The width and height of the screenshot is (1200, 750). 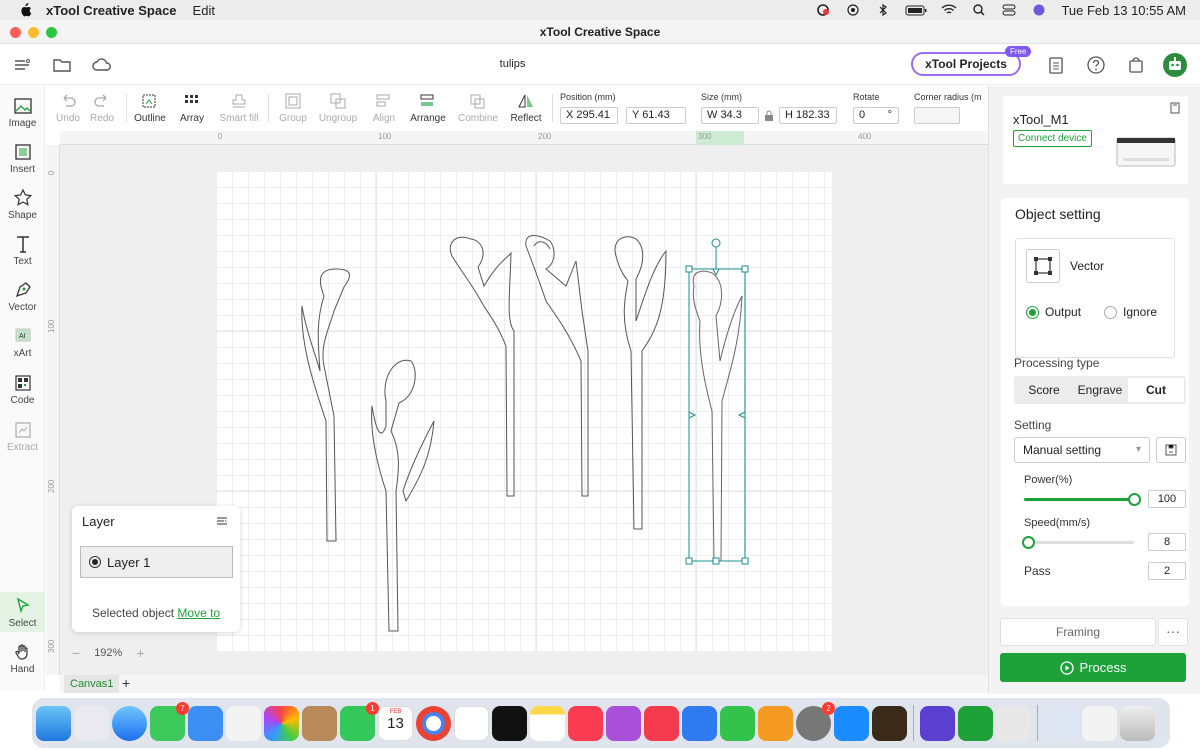 What do you see at coordinates (979, 10) in the screenshot?
I see `spotlight-search-icon` at bounding box center [979, 10].